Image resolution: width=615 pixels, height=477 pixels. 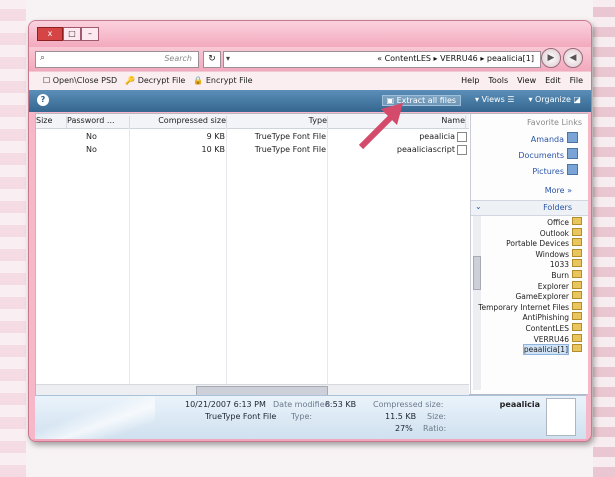 I want to click on wallpaper-left, so click(x=13, y=238).